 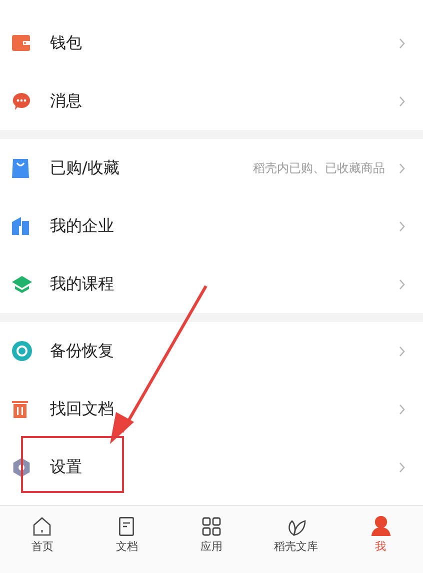 I want to click on building-icon, so click(x=20, y=226).